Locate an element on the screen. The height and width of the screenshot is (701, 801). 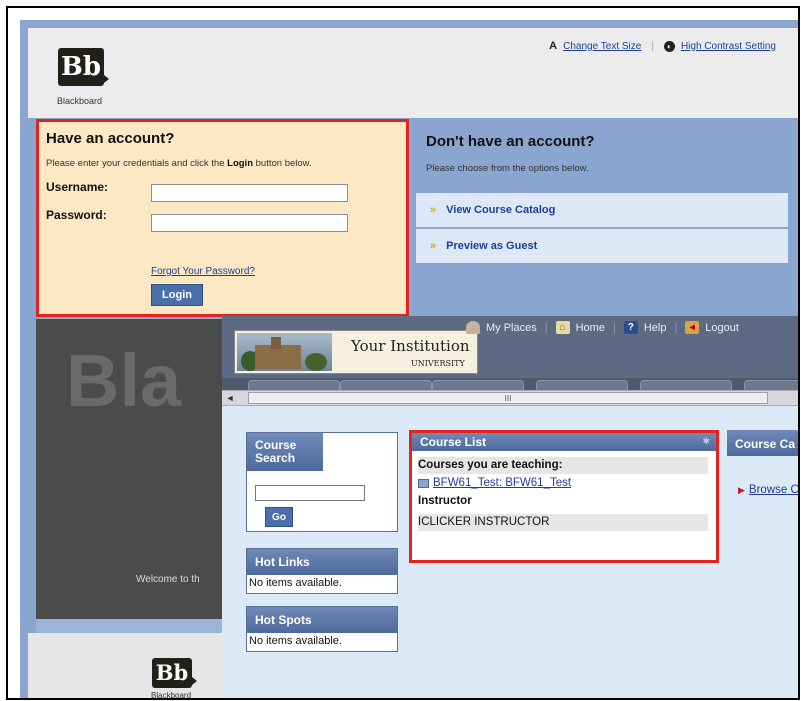
course-list-title: Course List is located at coordinates (564, 442).